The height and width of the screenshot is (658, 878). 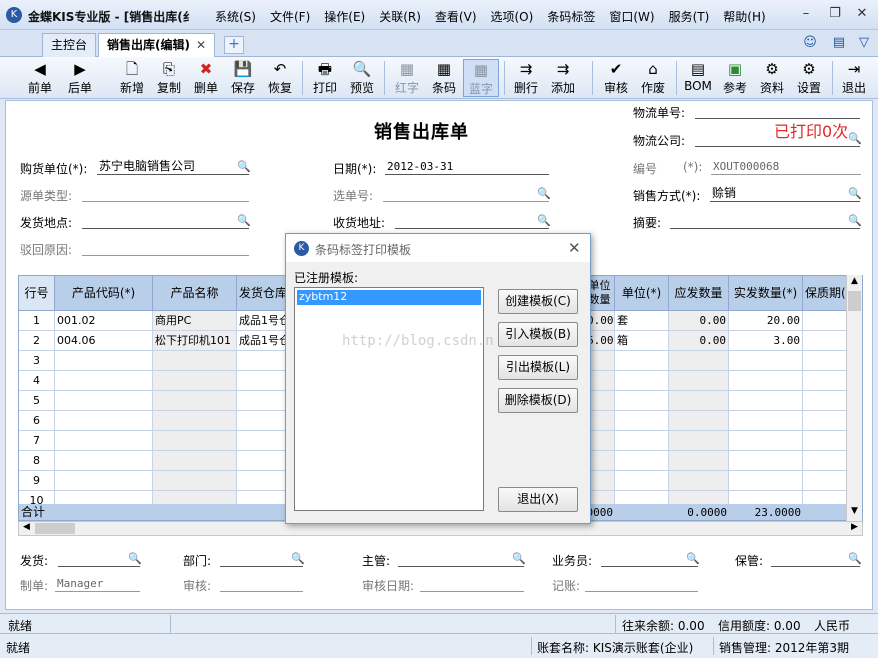 I want to click on manager-field: 🔍, so click(x=462, y=559).